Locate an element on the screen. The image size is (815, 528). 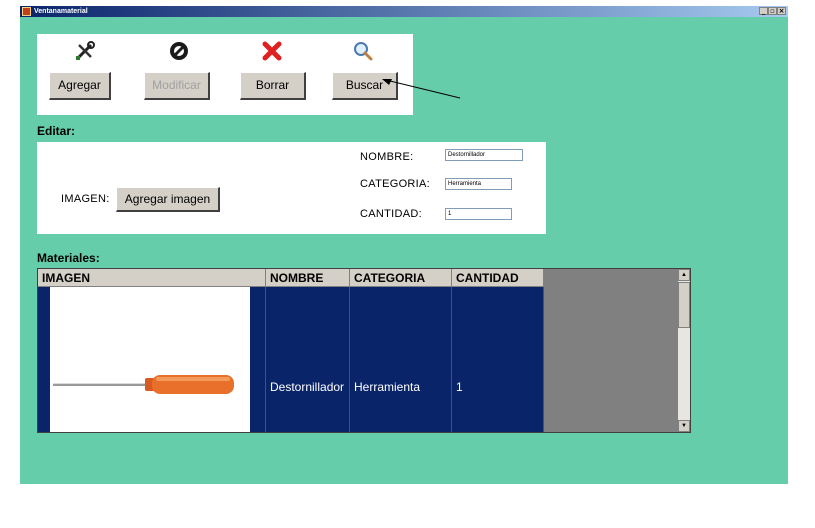
category-field: Herramienta is located at coordinates (478, 184).